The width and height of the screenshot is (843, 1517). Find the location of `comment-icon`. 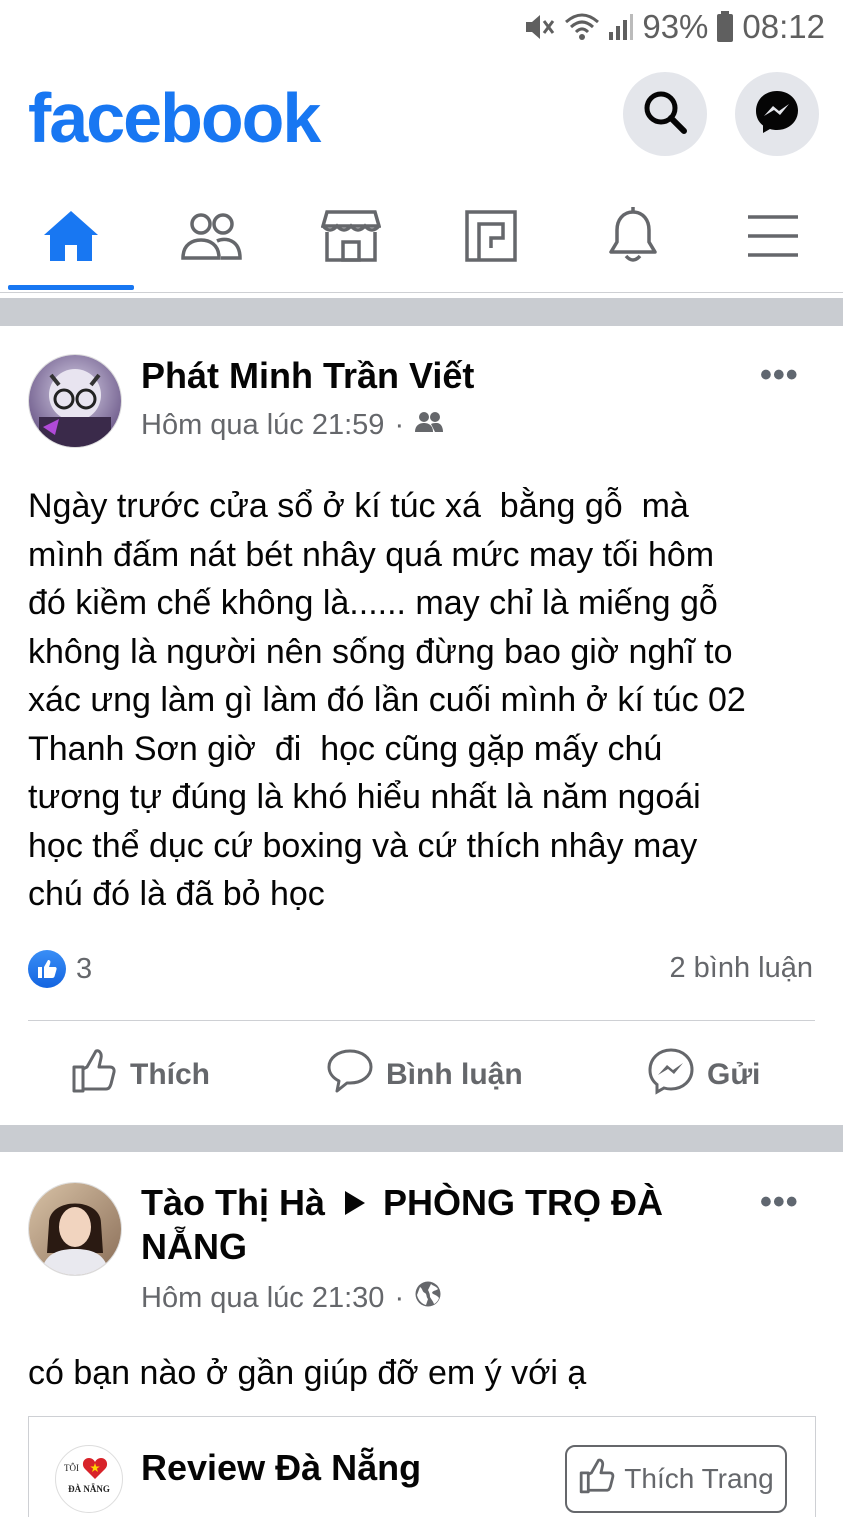

comment-icon is located at coordinates (350, 1075).